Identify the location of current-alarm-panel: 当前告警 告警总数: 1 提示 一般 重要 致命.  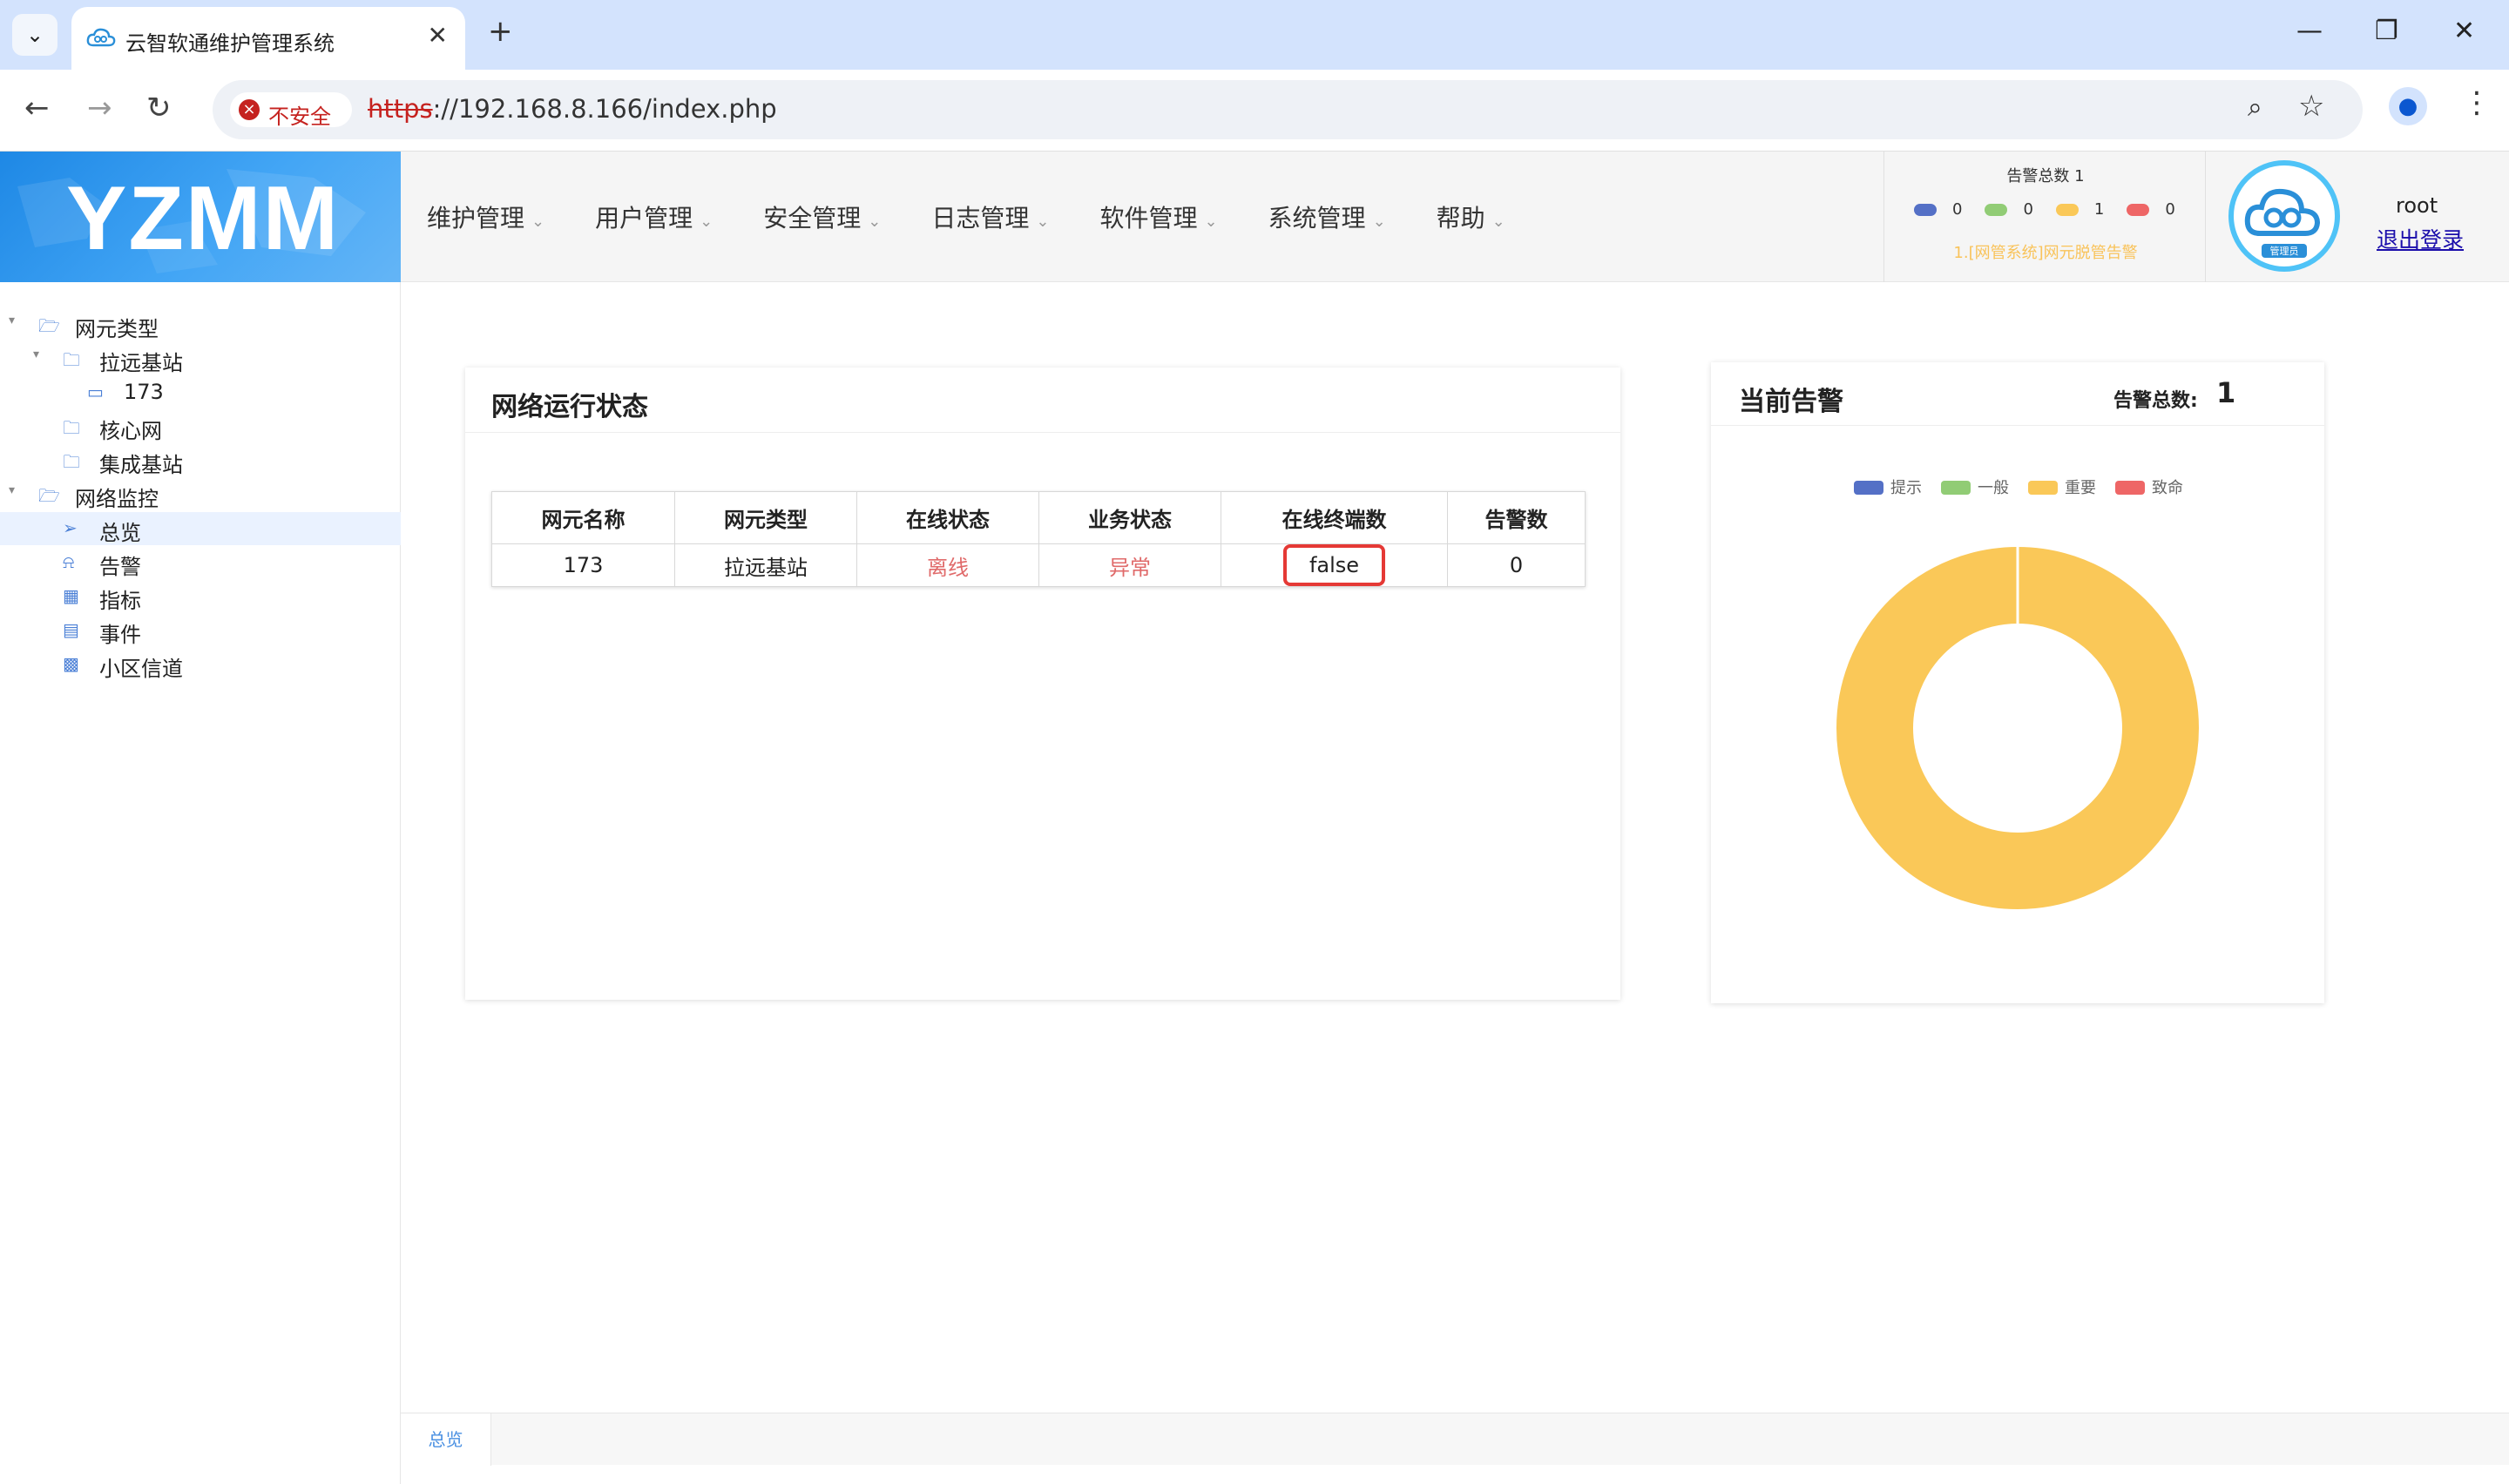
(2017, 682).